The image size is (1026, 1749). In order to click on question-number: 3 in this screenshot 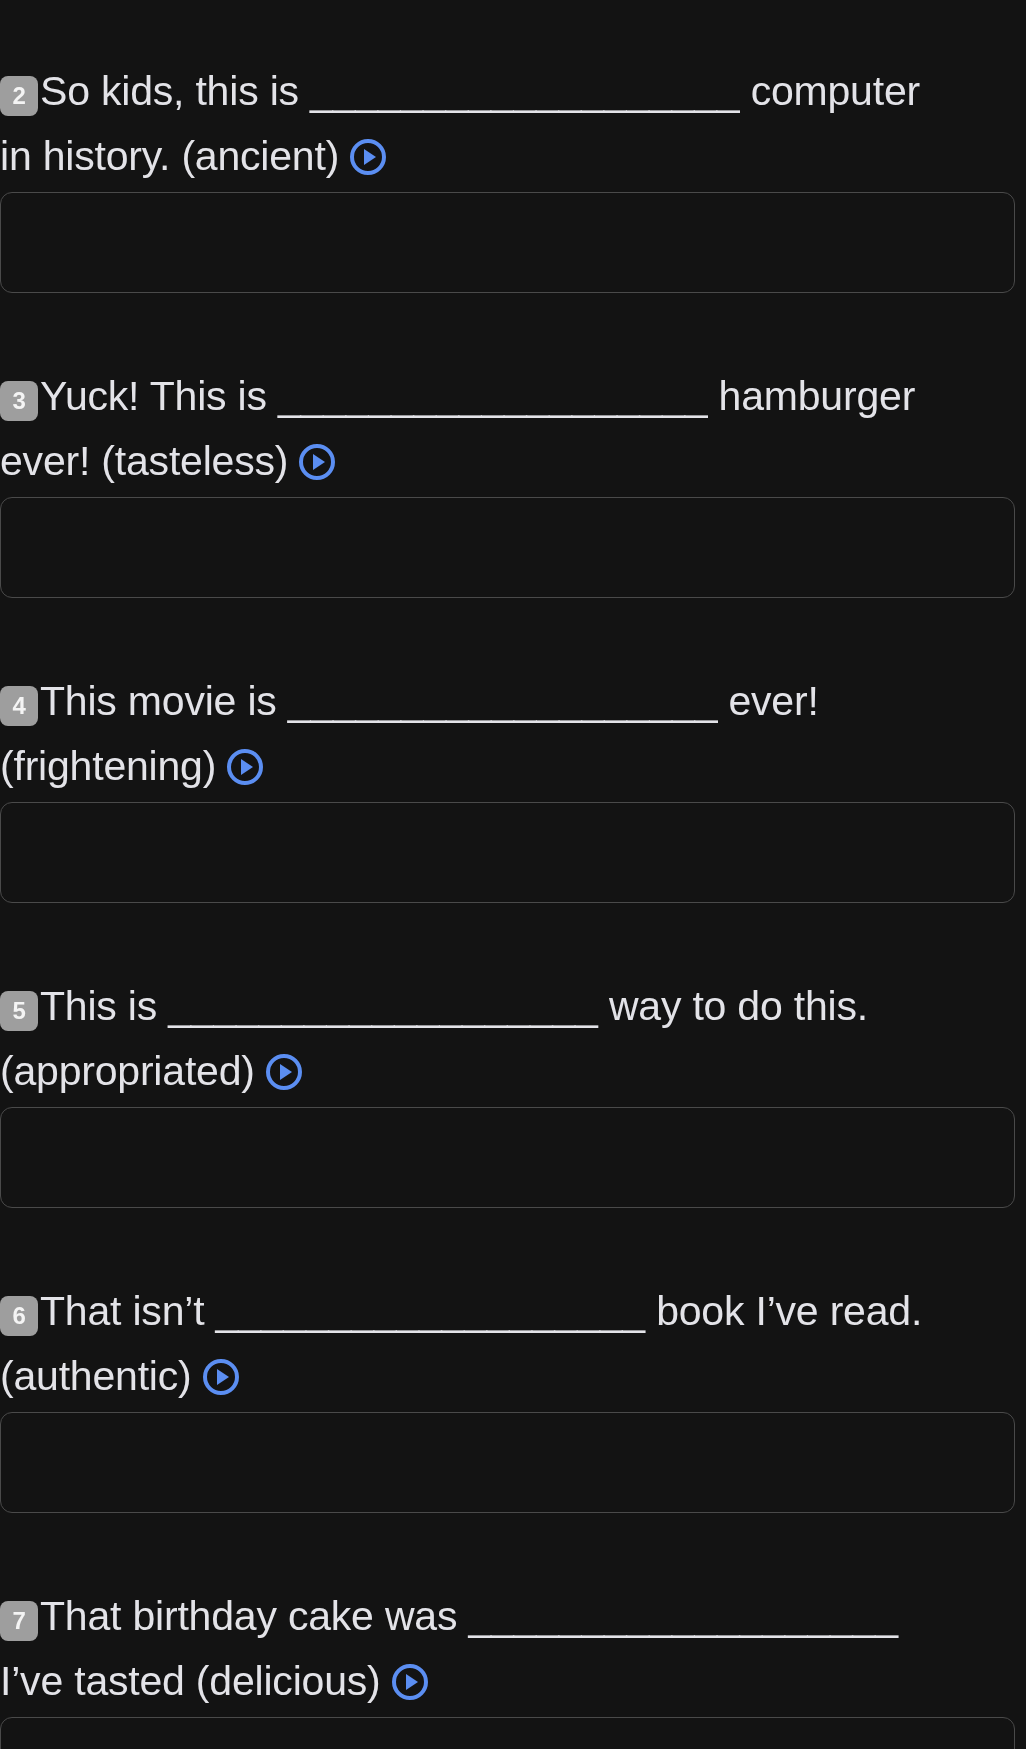, I will do `click(19, 400)`.